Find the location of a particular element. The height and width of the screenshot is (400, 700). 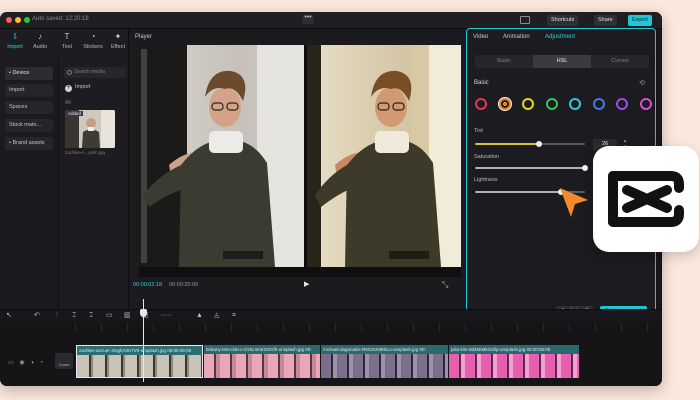

delete-icon: ▥ is located at coordinates (127, 316).